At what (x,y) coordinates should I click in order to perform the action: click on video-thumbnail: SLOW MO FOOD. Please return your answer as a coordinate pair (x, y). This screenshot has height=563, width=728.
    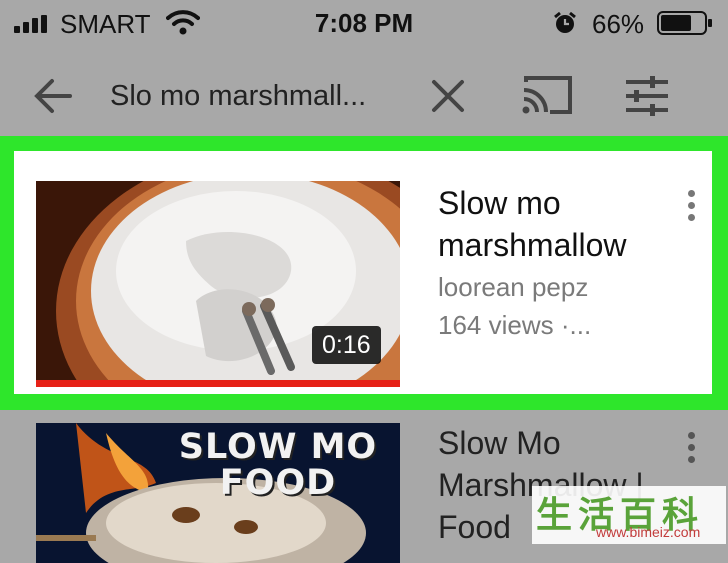
    Looking at the image, I should click on (218, 493).